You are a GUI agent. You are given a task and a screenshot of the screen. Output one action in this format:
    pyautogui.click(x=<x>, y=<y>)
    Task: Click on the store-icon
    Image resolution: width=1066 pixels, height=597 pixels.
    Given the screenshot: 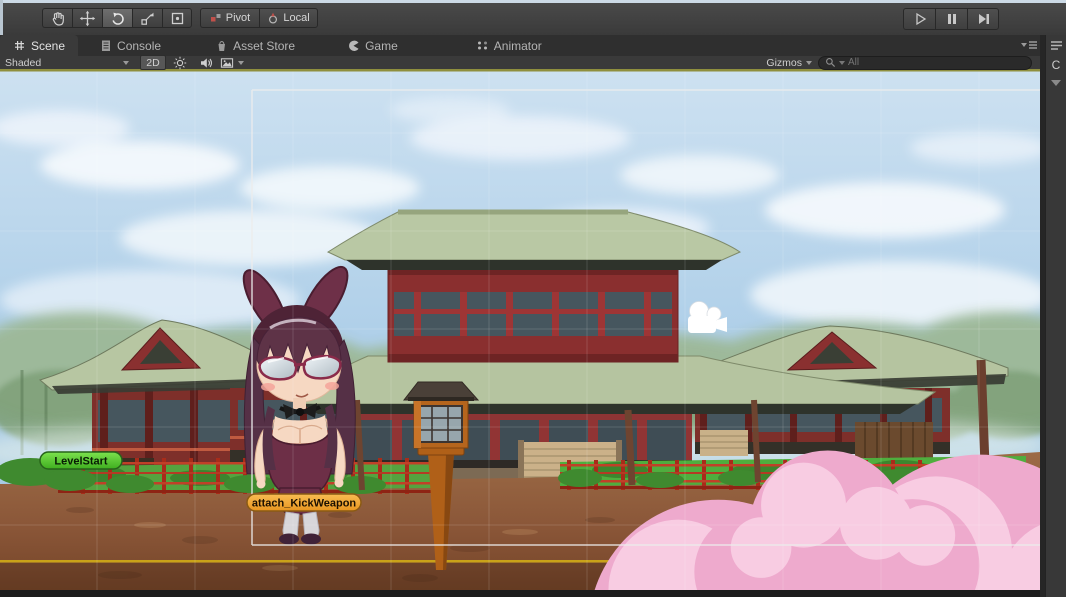 What is the action you would take?
    pyautogui.click(x=222, y=46)
    